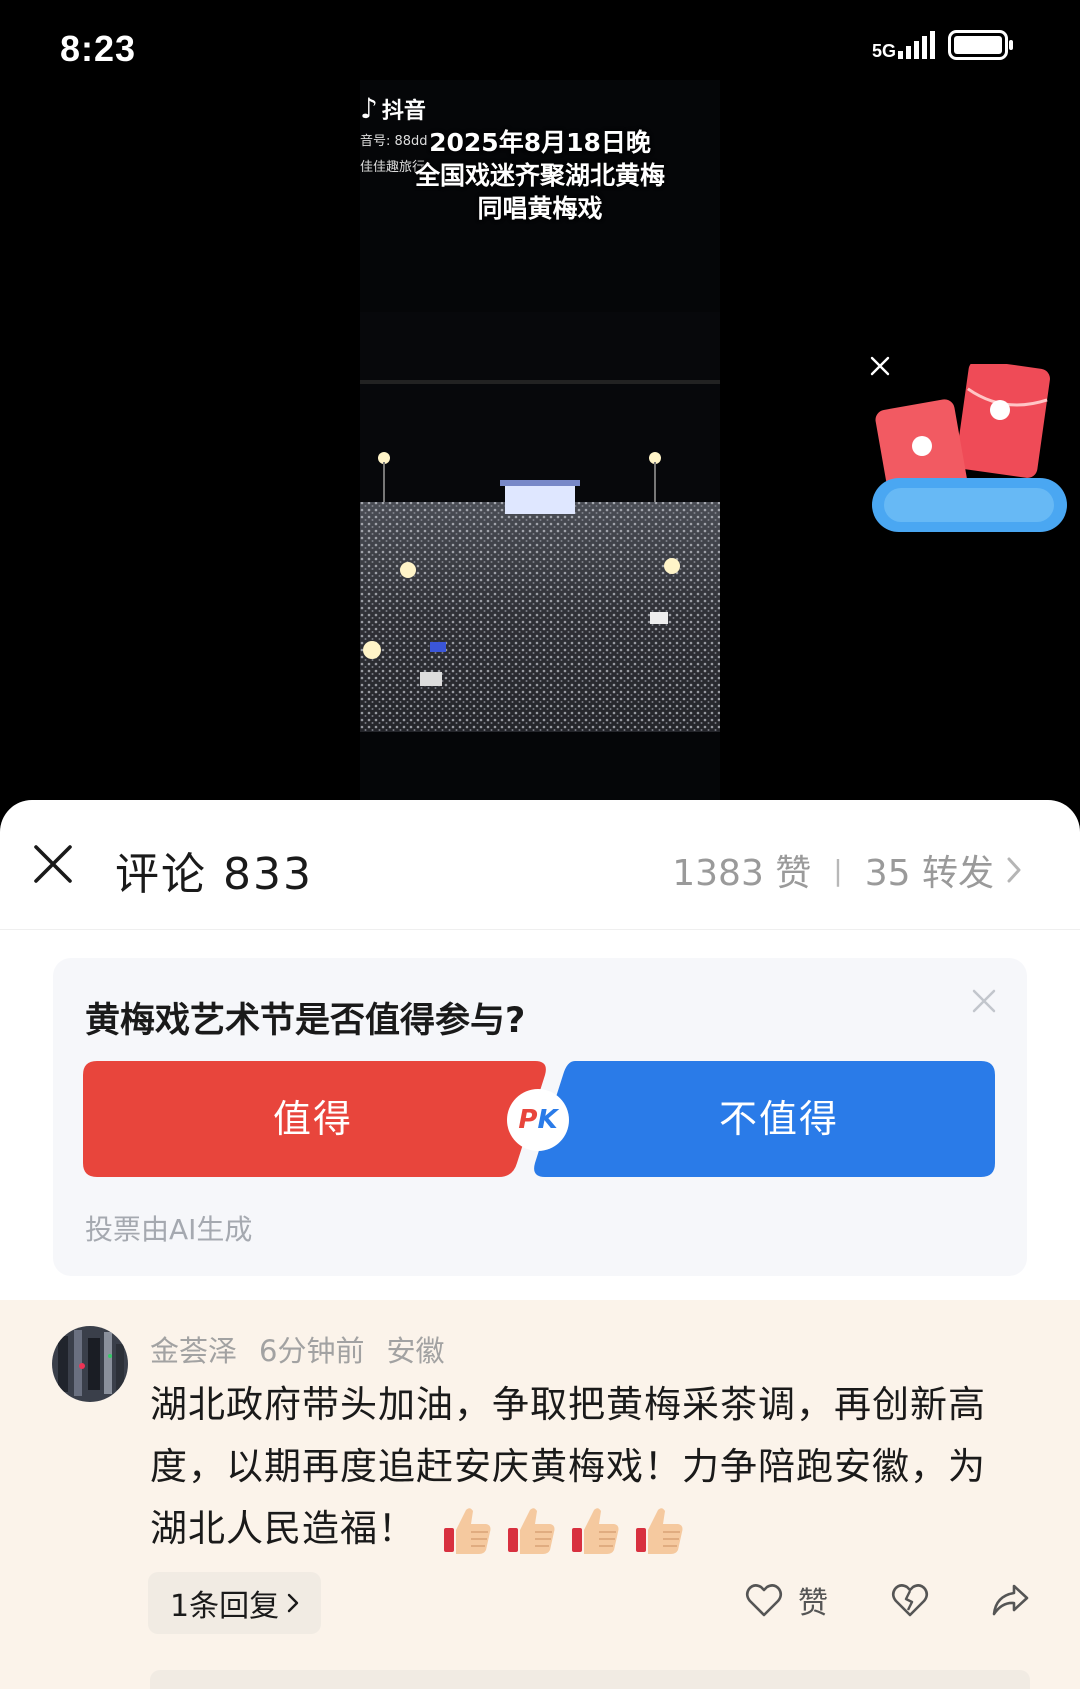 The image size is (1080, 1689). Describe the element at coordinates (786, 1600) in the screenshot. I see `like-button: 赞` at that location.